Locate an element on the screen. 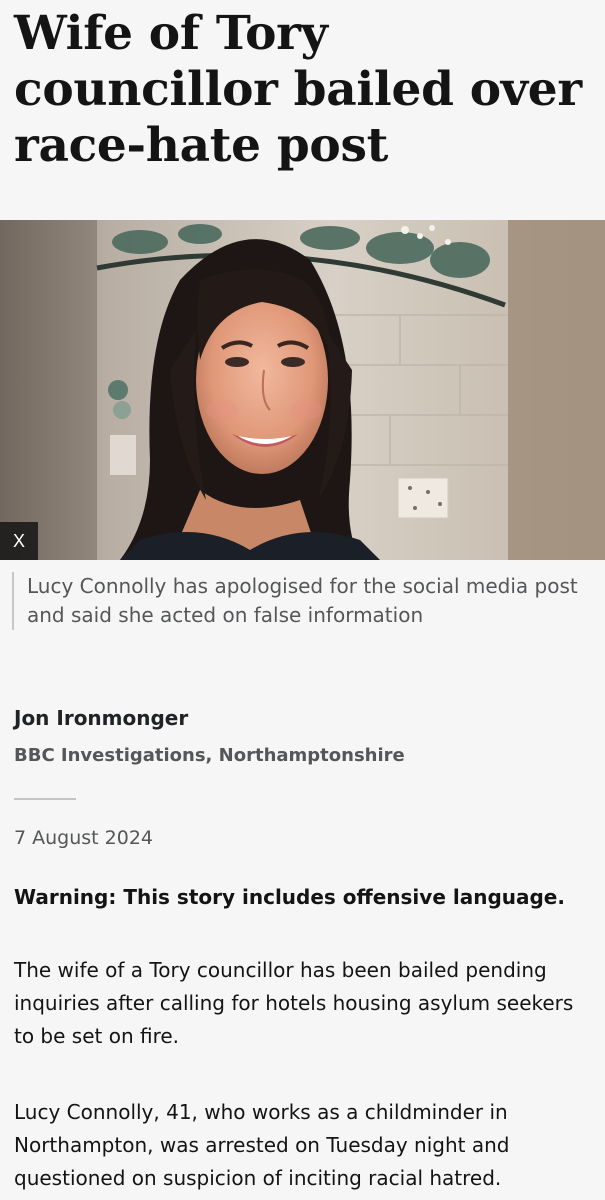 This screenshot has width=605, height=1200. byline-divider is located at coordinates (45, 799).